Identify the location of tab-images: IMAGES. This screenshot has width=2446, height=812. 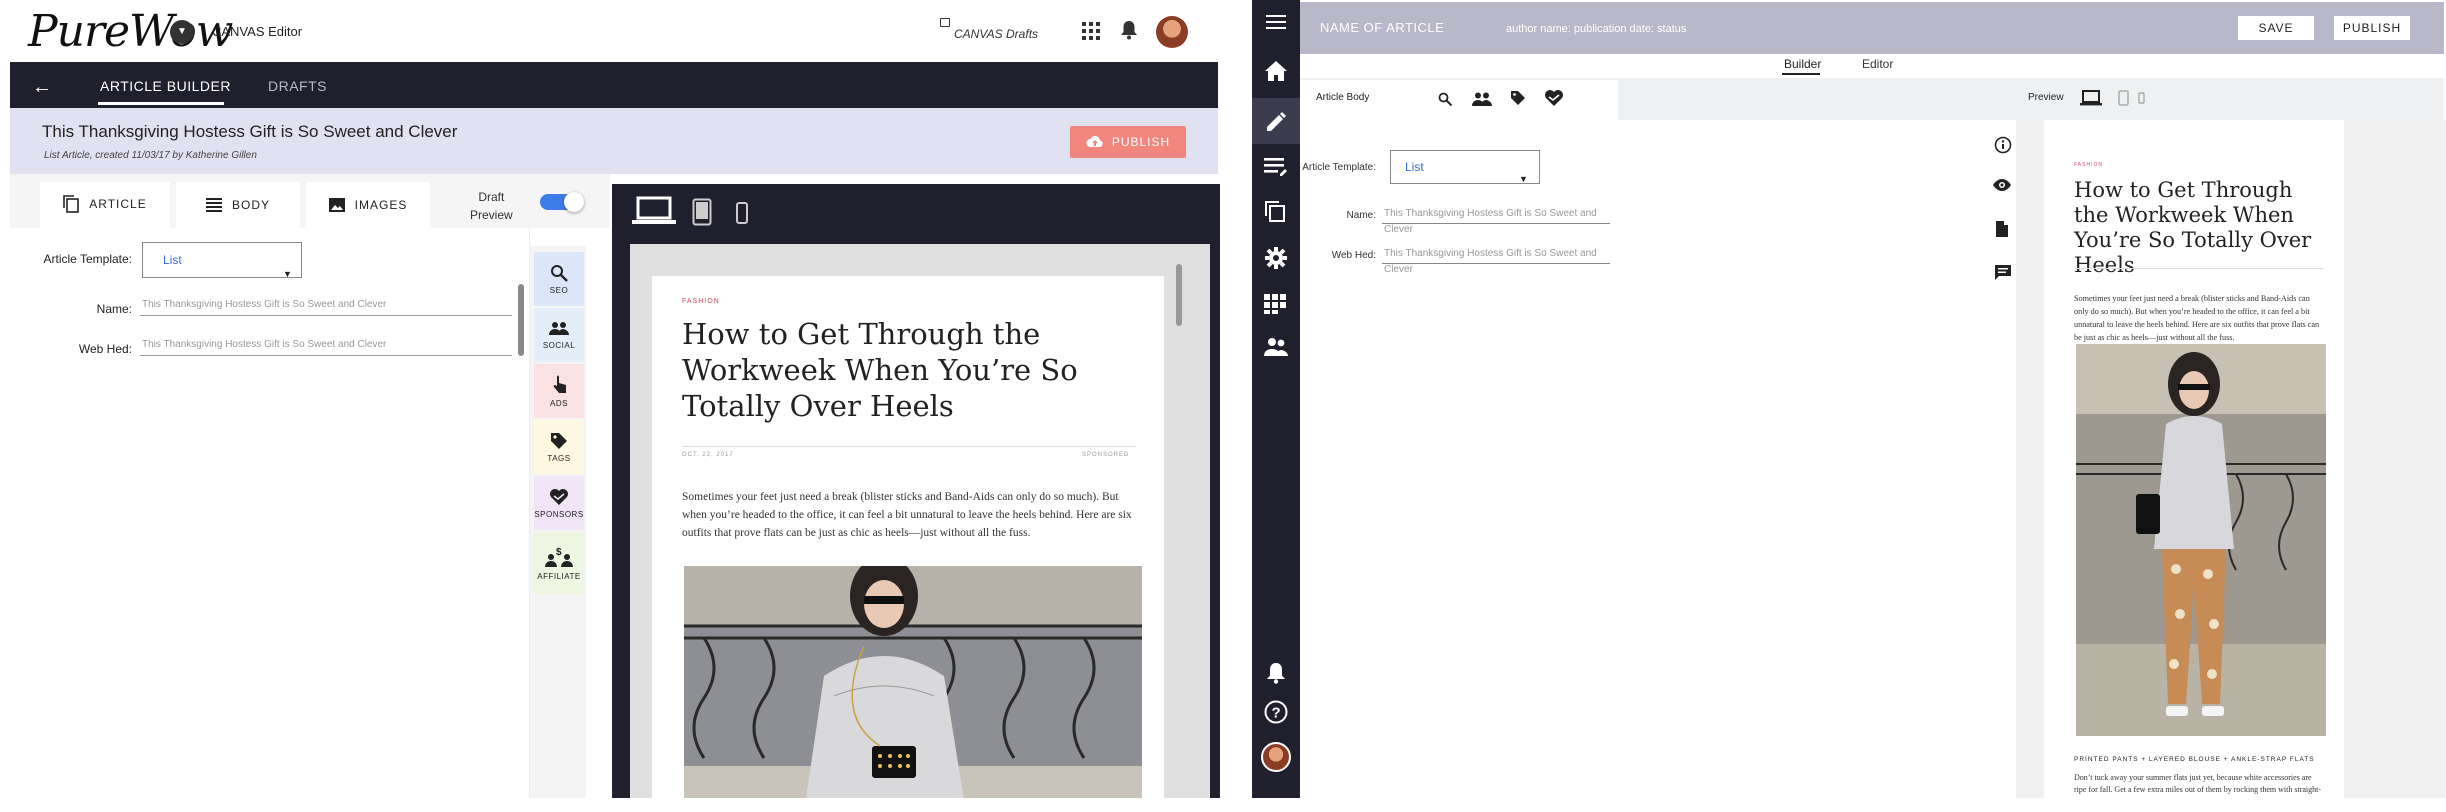
(368, 205).